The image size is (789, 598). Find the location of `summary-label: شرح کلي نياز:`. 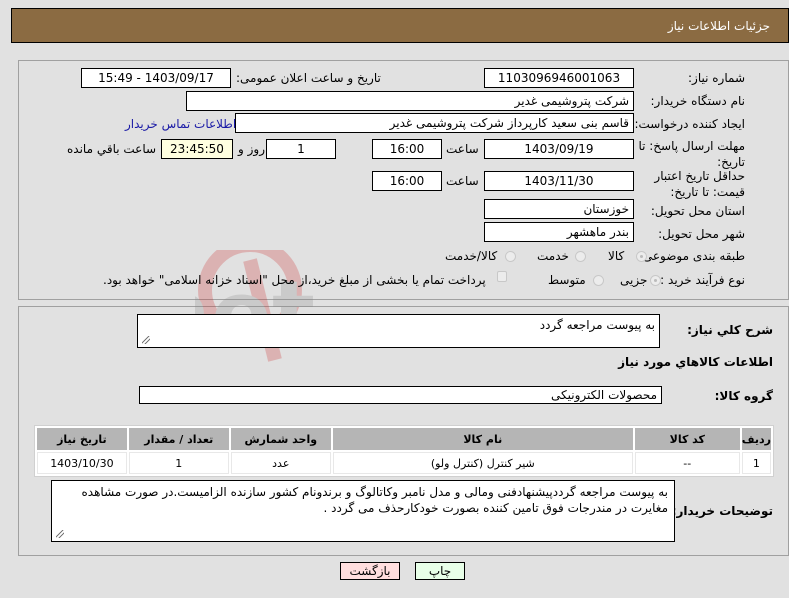

summary-label: شرح کلي نياز: is located at coordinates (730, 330).